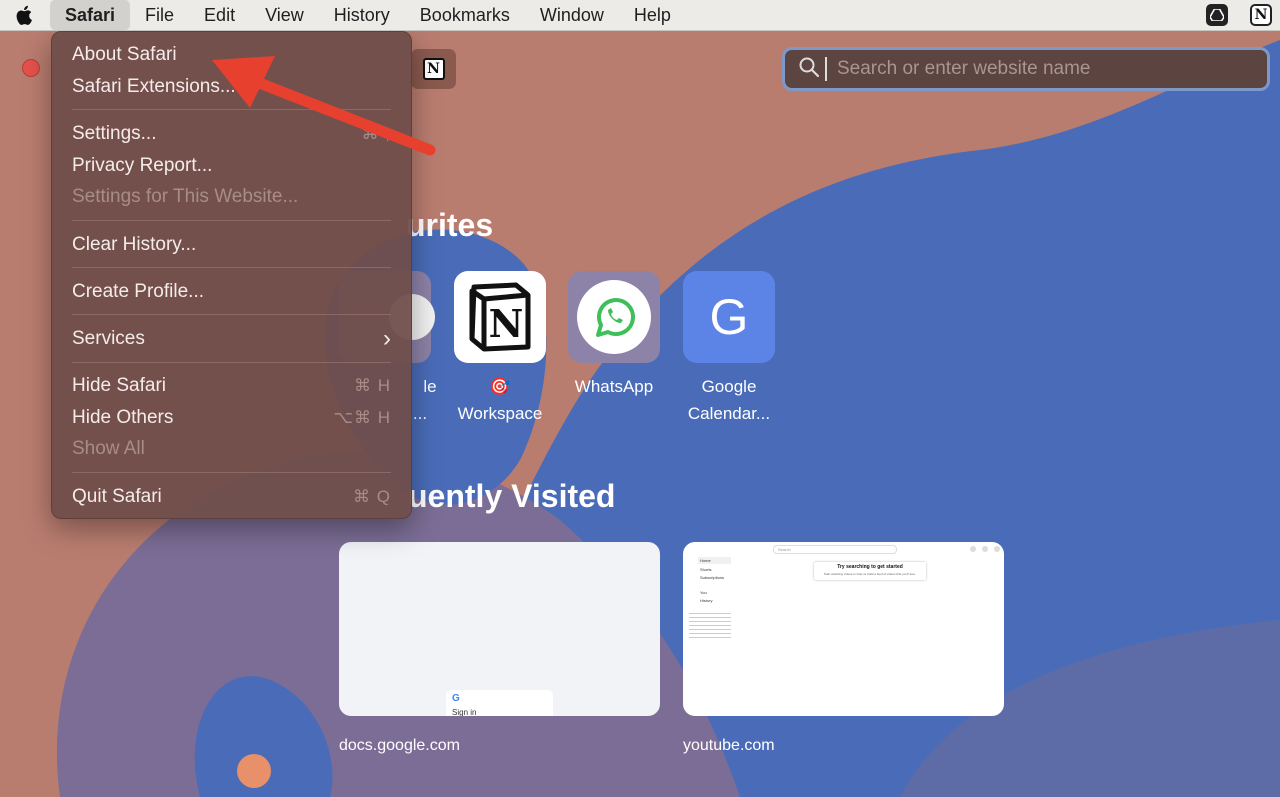 Image resolution: width=1280 pixels, height=797 pixels. What do you see at coordinates (90, 15) in the screenshot?
I see `menu-safari: Safari` at bounding box center [90, 15].